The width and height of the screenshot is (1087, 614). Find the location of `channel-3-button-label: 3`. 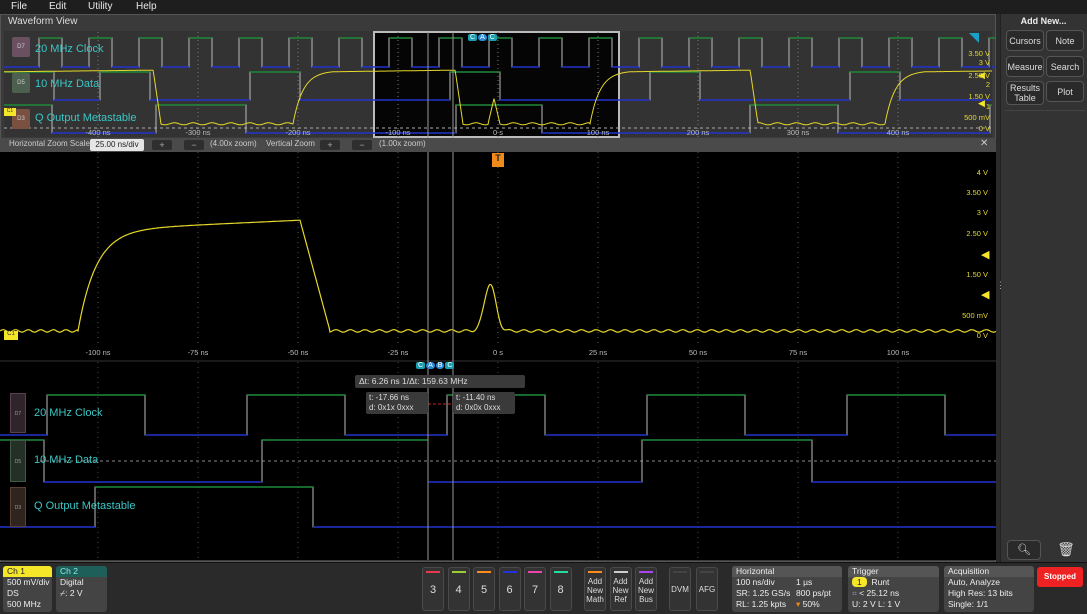

channel-3-button-label: 3 is located at coordinates (433, 590).